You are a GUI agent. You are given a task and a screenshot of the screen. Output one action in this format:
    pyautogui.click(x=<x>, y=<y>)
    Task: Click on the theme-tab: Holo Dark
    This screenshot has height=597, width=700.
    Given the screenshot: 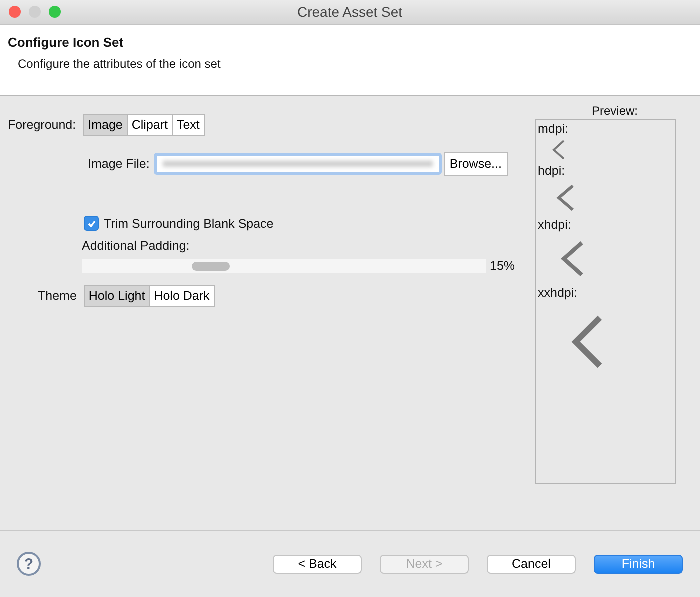 What is the action you would take?
    pyautogui.click(x=182, y=296)
    